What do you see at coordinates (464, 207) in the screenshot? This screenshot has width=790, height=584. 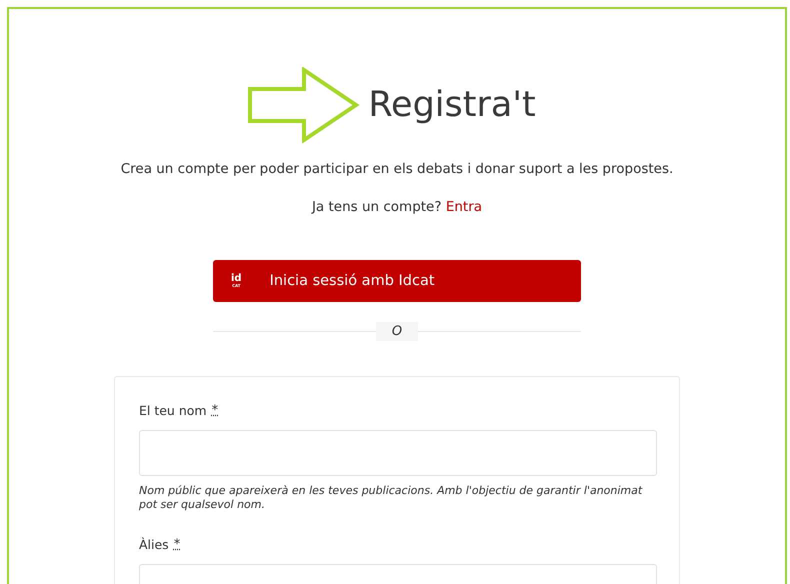 I see `login-link: Entra` at bounding box center [464, 207].